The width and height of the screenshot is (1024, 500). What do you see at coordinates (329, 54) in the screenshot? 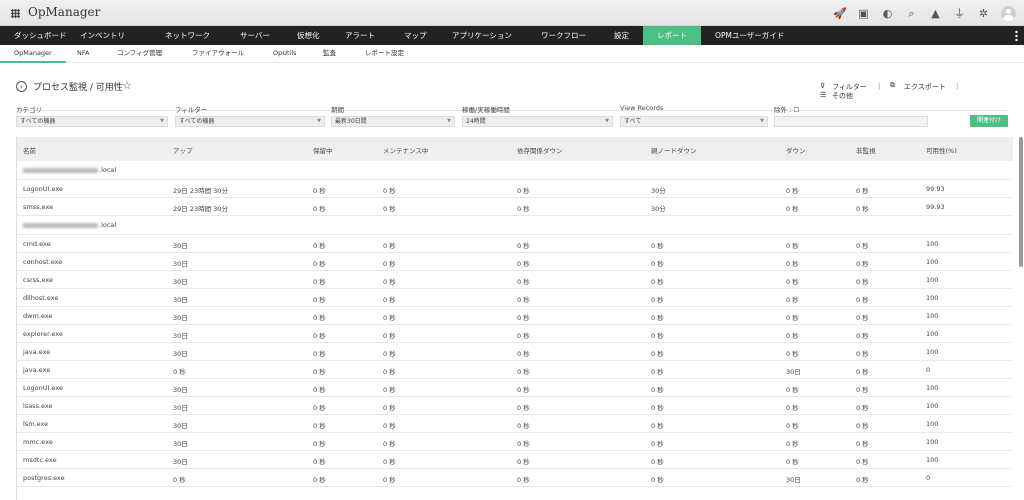
I see `subnav-tab-5: 監査` at bounding box center [329, 54].